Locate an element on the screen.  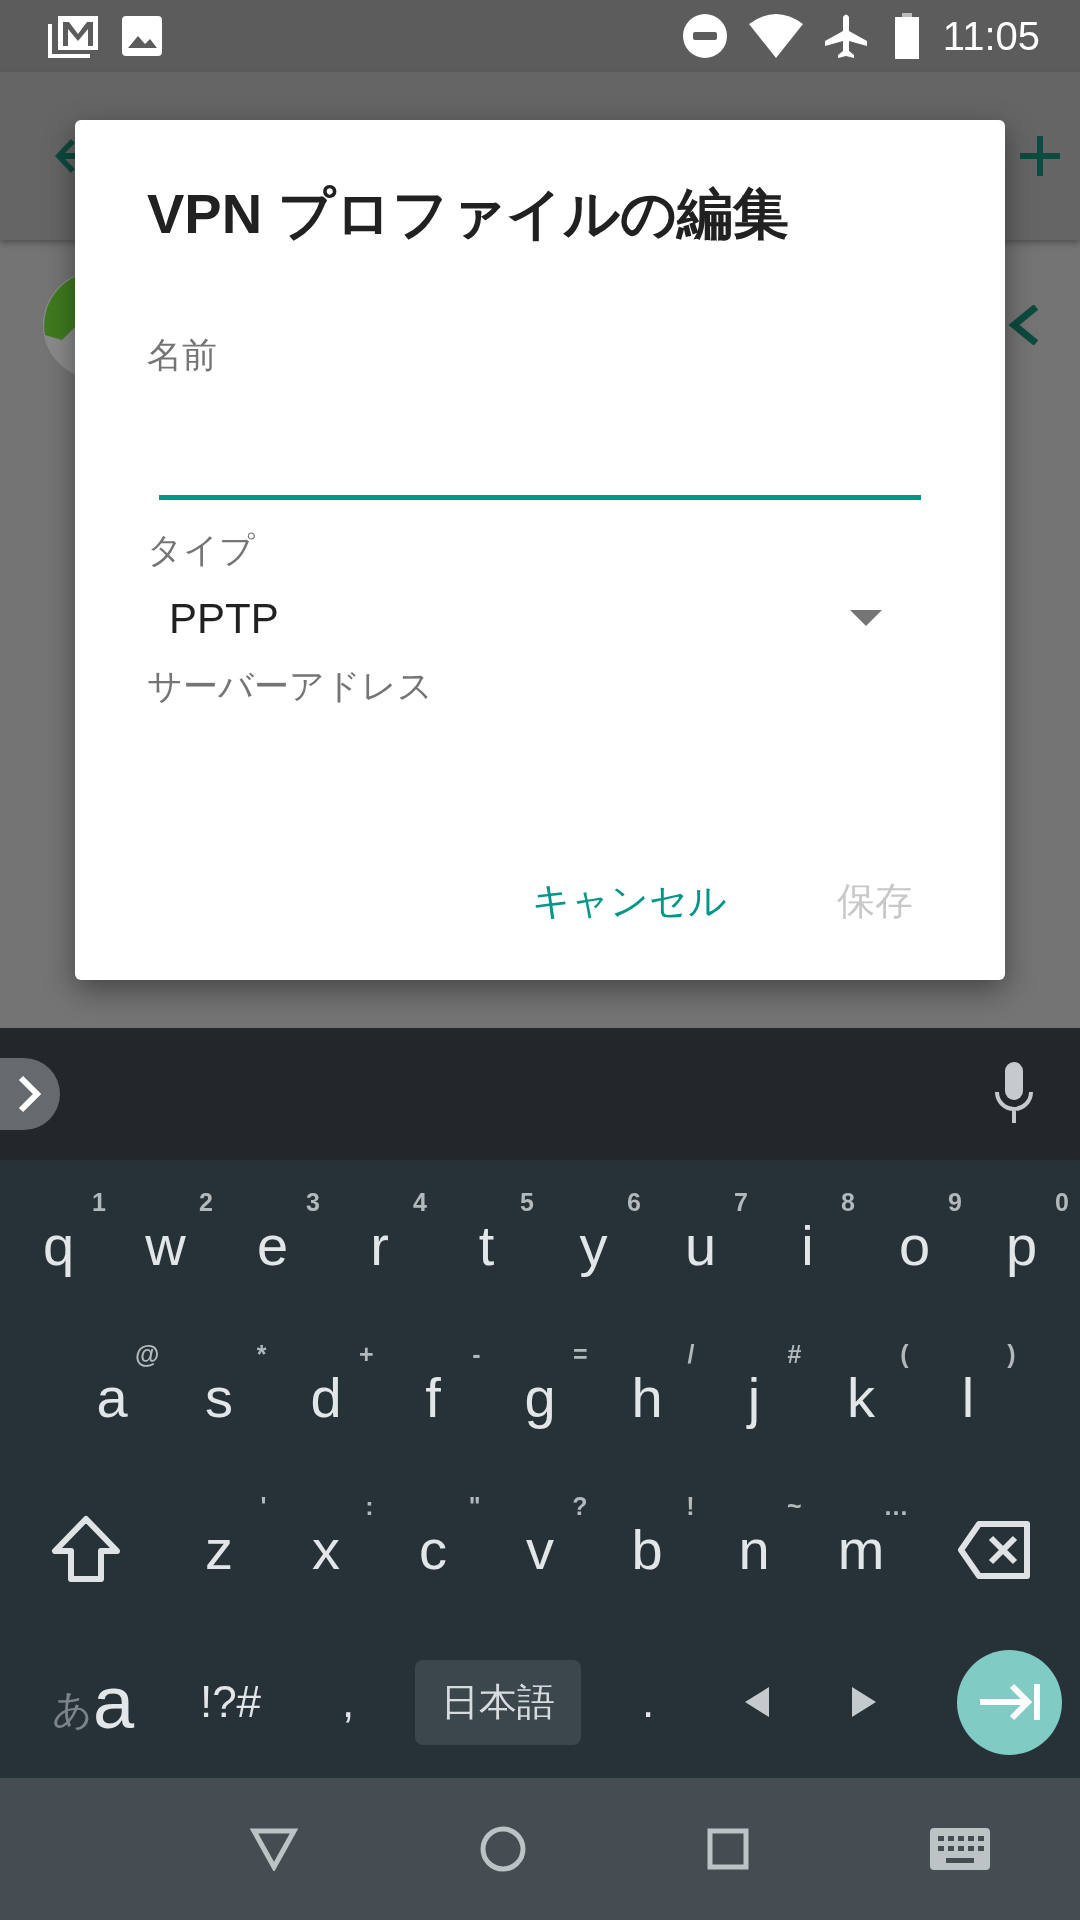
airplane-icon is located at coordinates (845, 36).